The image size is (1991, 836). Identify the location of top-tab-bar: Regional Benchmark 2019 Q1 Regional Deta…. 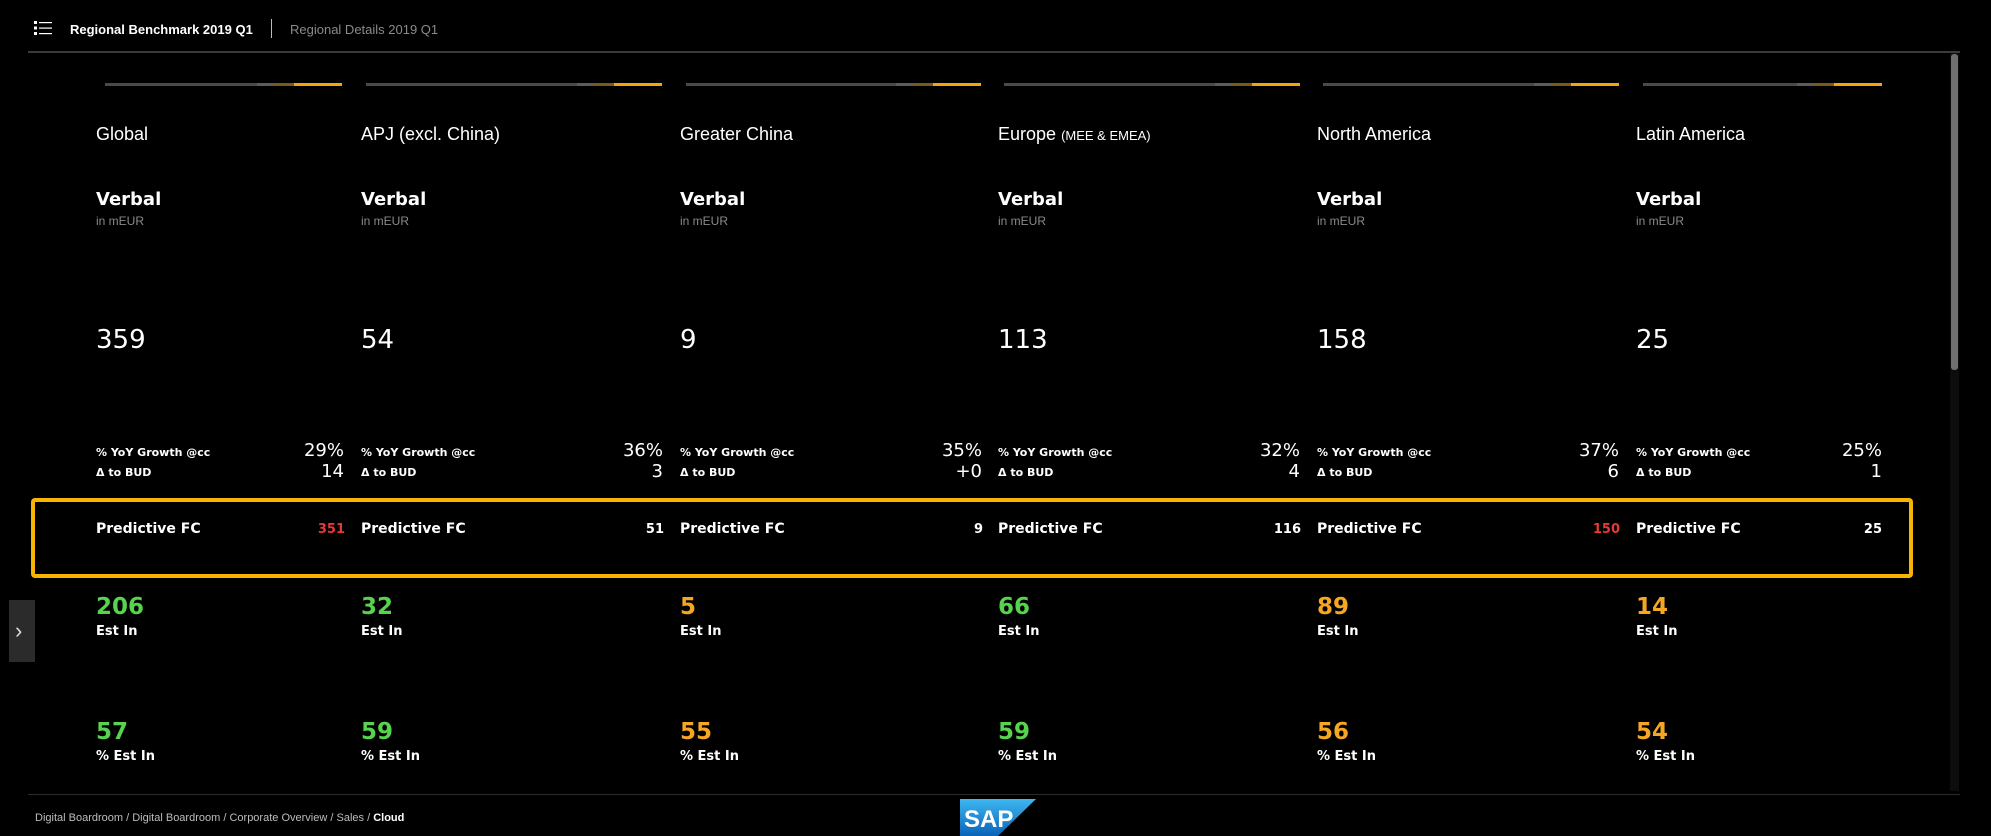
(995, 27).